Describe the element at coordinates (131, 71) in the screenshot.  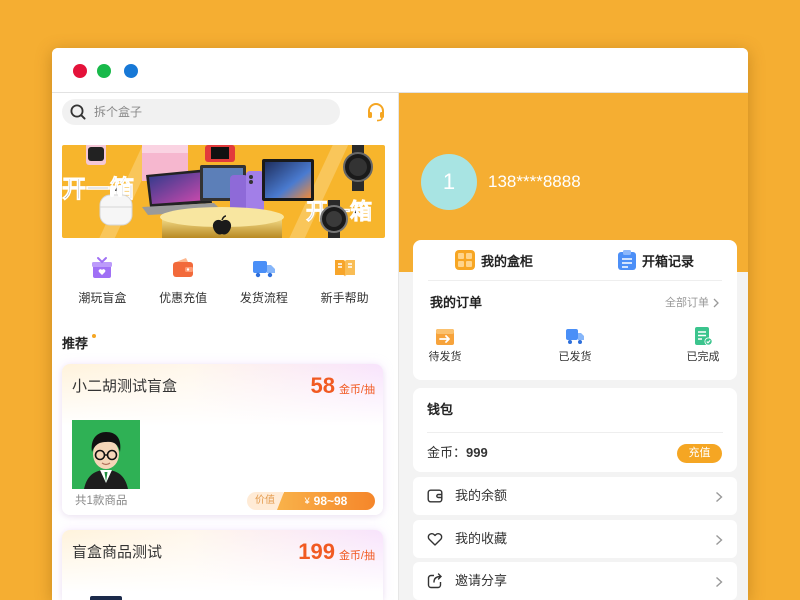
I see `window-maximize-button` at that location.